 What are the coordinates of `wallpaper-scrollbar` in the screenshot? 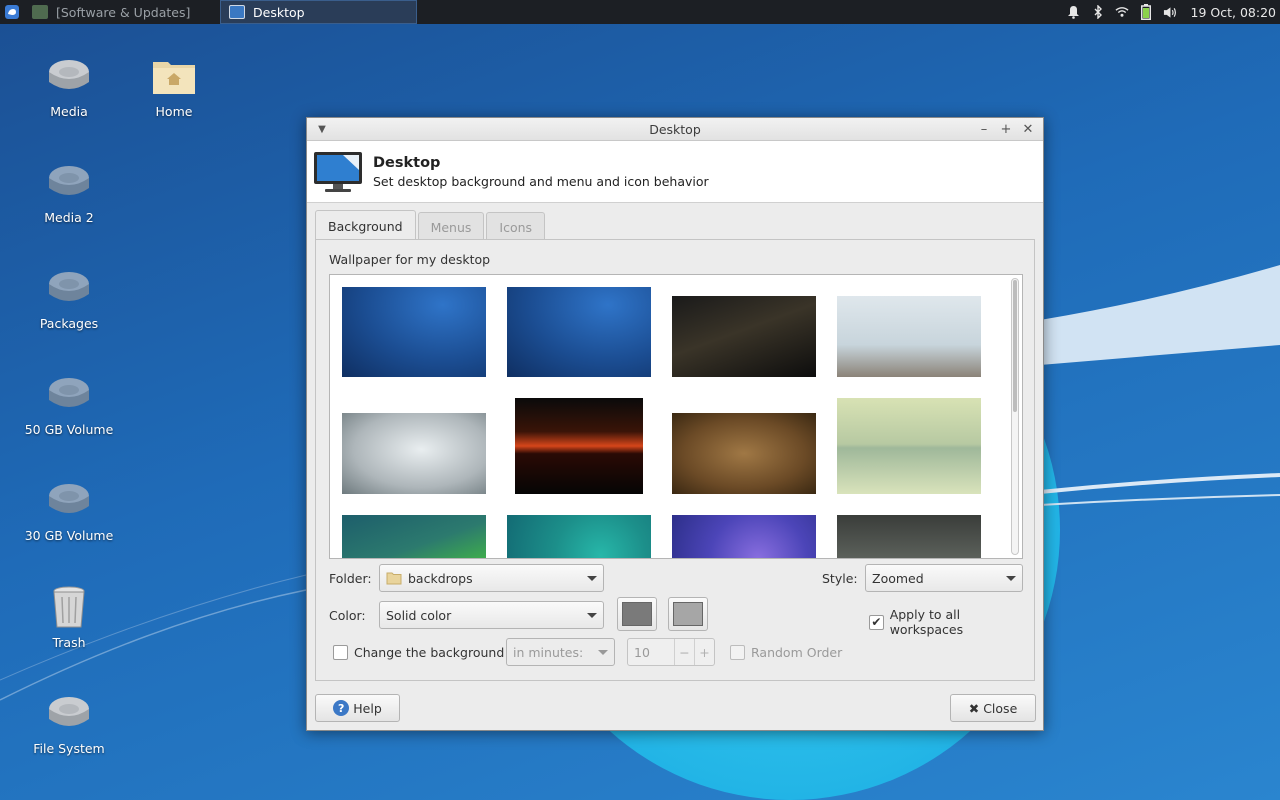 It's located at (1015, 416).